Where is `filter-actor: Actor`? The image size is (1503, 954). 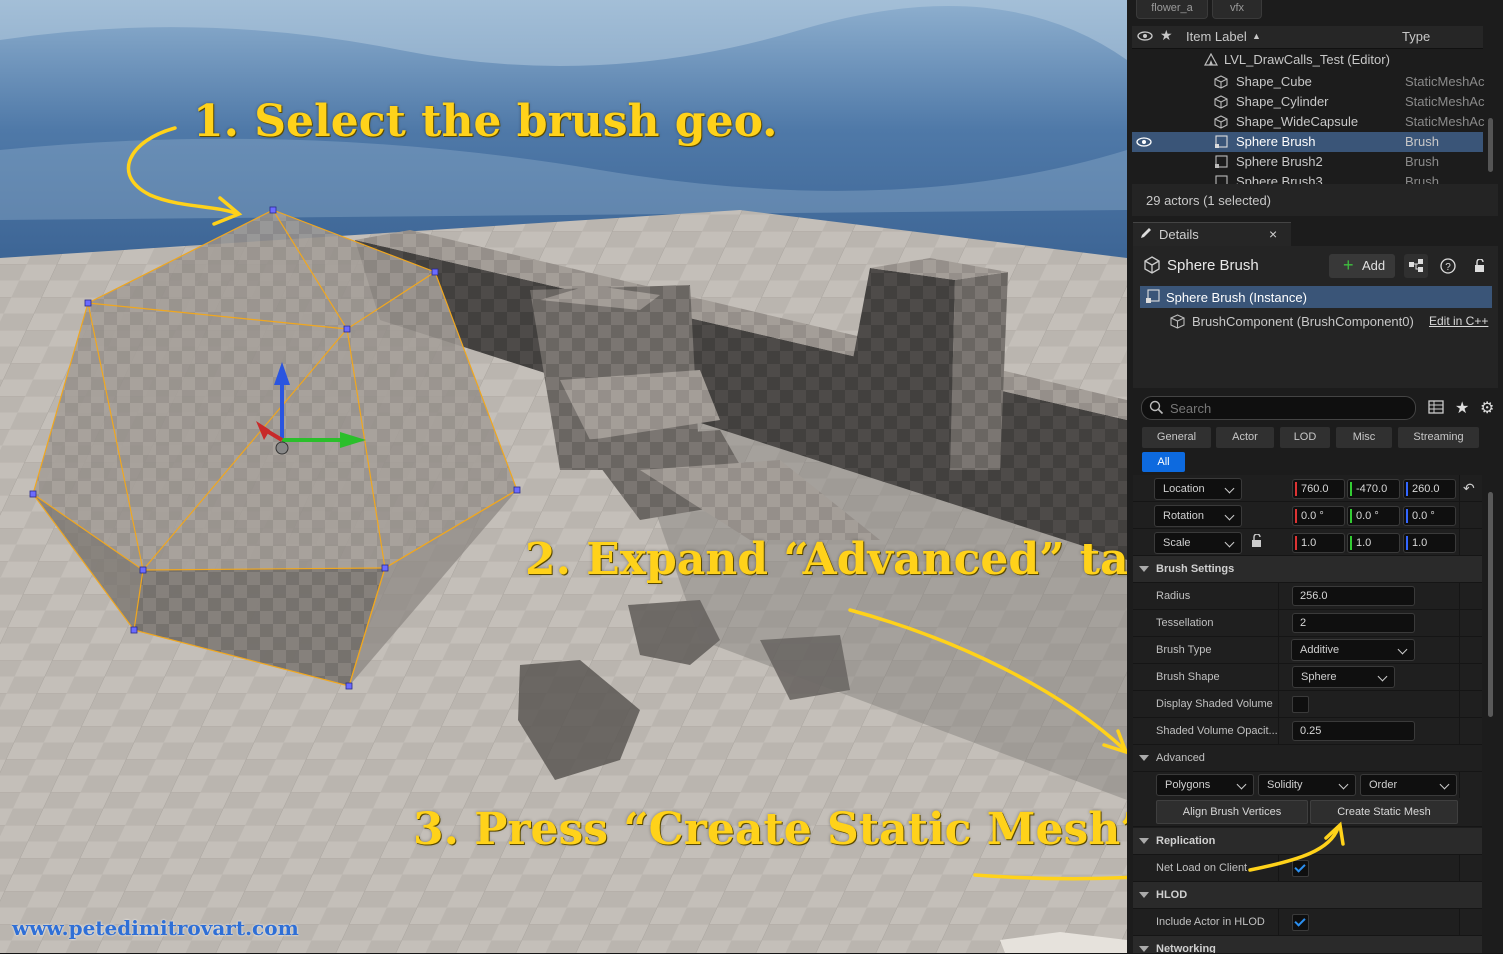
filter-actor: Actor is located at coordinates (1245, 437).